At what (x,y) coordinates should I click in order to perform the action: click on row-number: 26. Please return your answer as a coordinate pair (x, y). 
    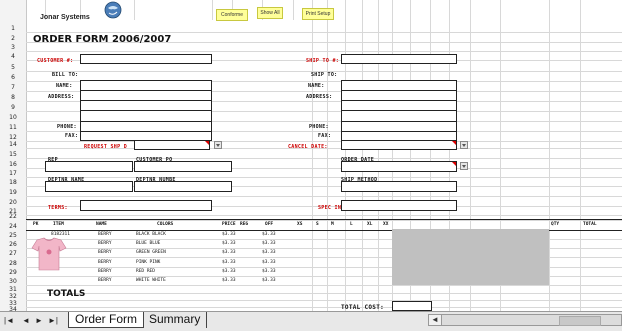
    Looking at the image, I should click on (13, 244).